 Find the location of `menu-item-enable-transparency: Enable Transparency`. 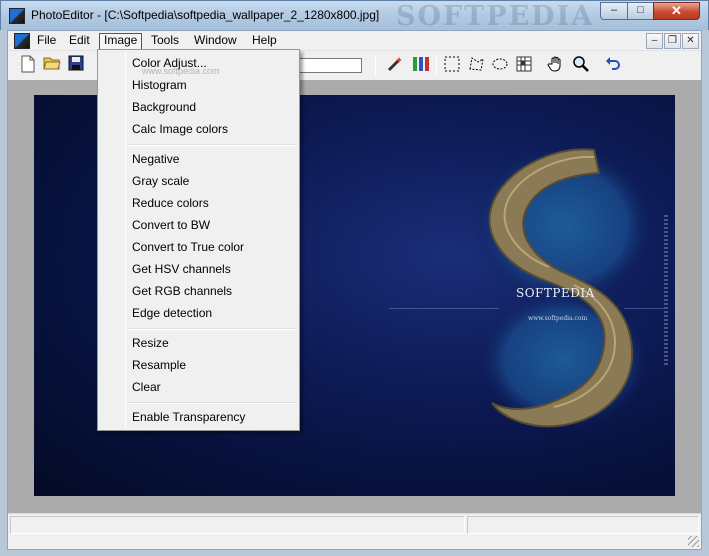

menu-item-enable-transparency: Enable Transparency is located at coordinates (188, 417).